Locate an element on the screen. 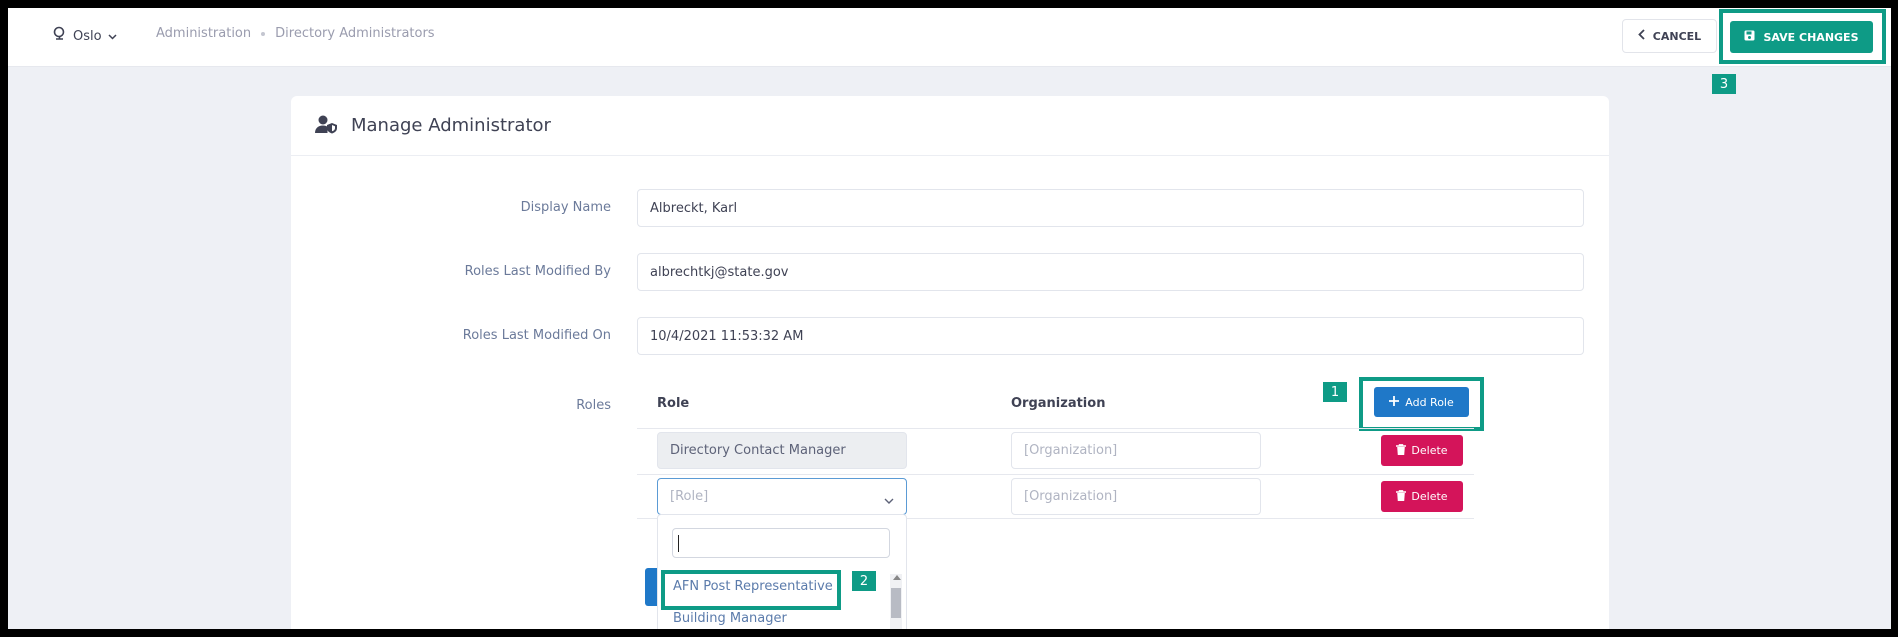  card-header: Manage Administrator is located at coordinates (950, 126).